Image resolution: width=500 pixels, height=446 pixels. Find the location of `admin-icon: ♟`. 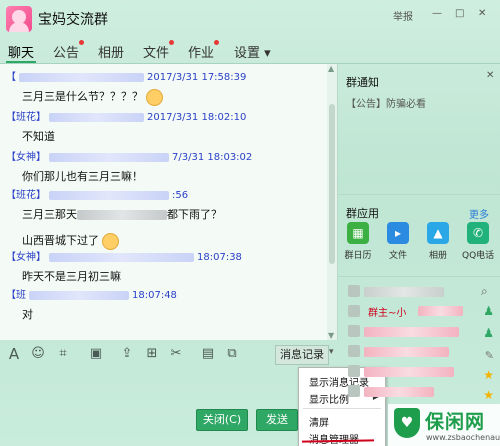

admin-icon: ♟ is located at coordinates (488, 333).